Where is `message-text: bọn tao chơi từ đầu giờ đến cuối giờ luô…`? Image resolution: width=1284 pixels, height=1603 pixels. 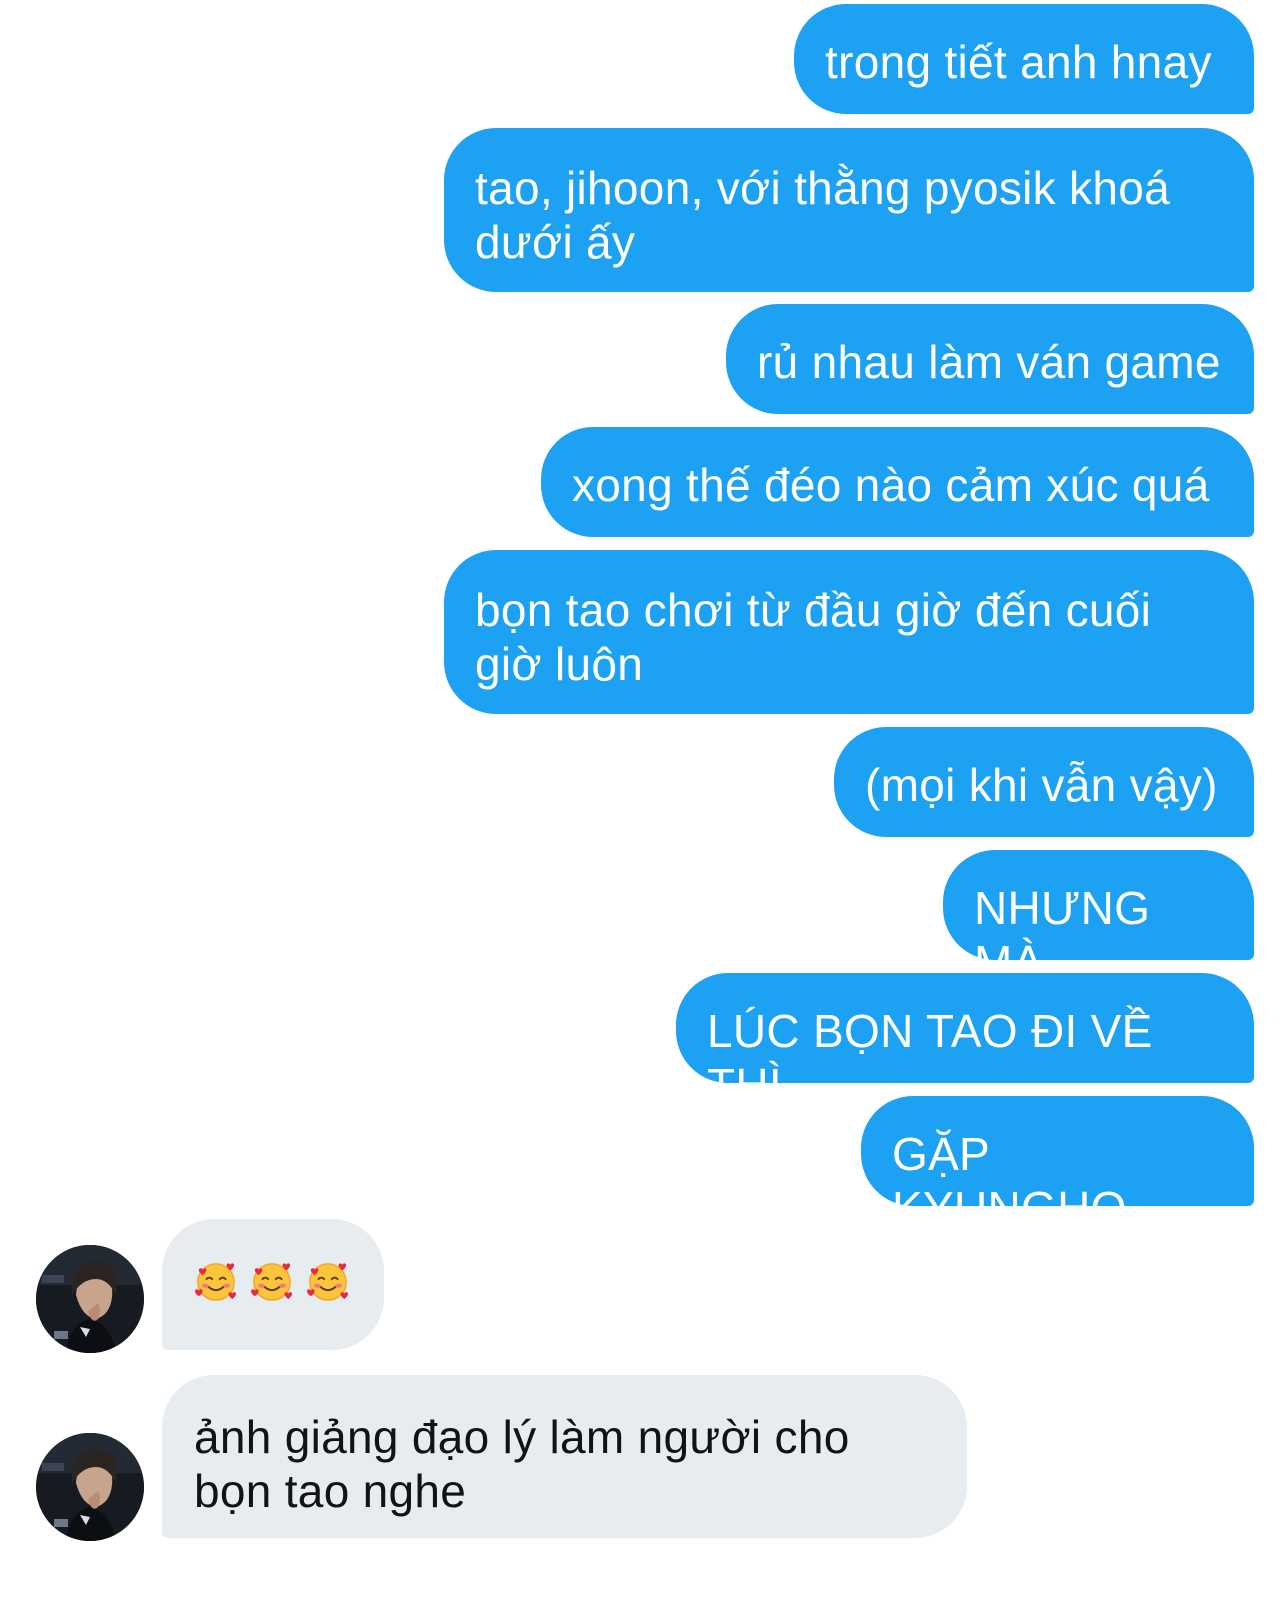 message-text: bọn tao chơi từ đầu giờ đến cuối giờ luô… is located at coordinates (813, 637).